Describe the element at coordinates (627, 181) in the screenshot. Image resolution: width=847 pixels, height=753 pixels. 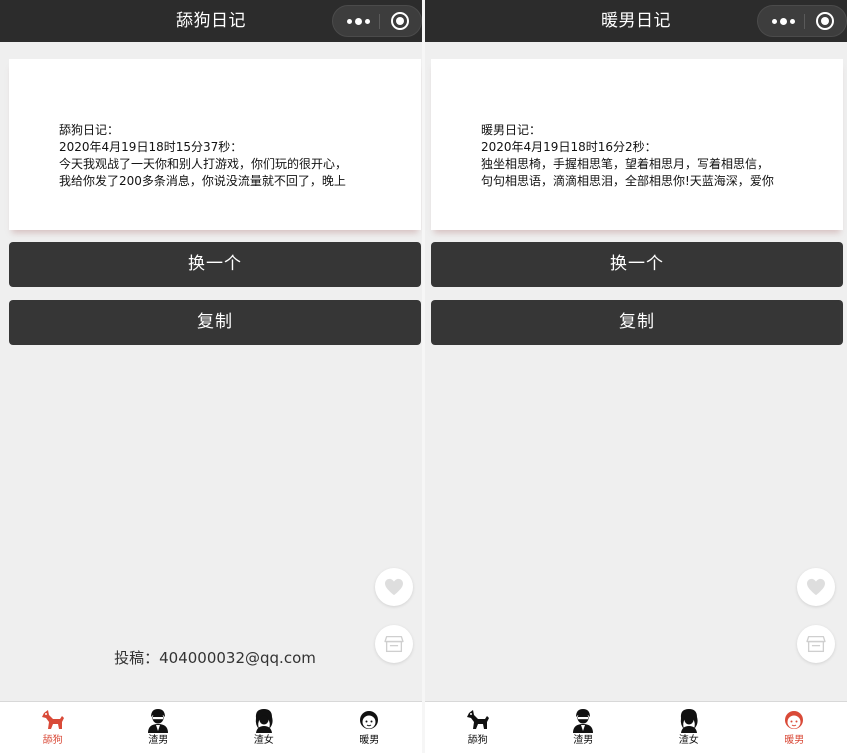
I see `diary-line: 句句相思语，滴滴相思泪，全部相思你!天蓝海深，爱你` at that location.